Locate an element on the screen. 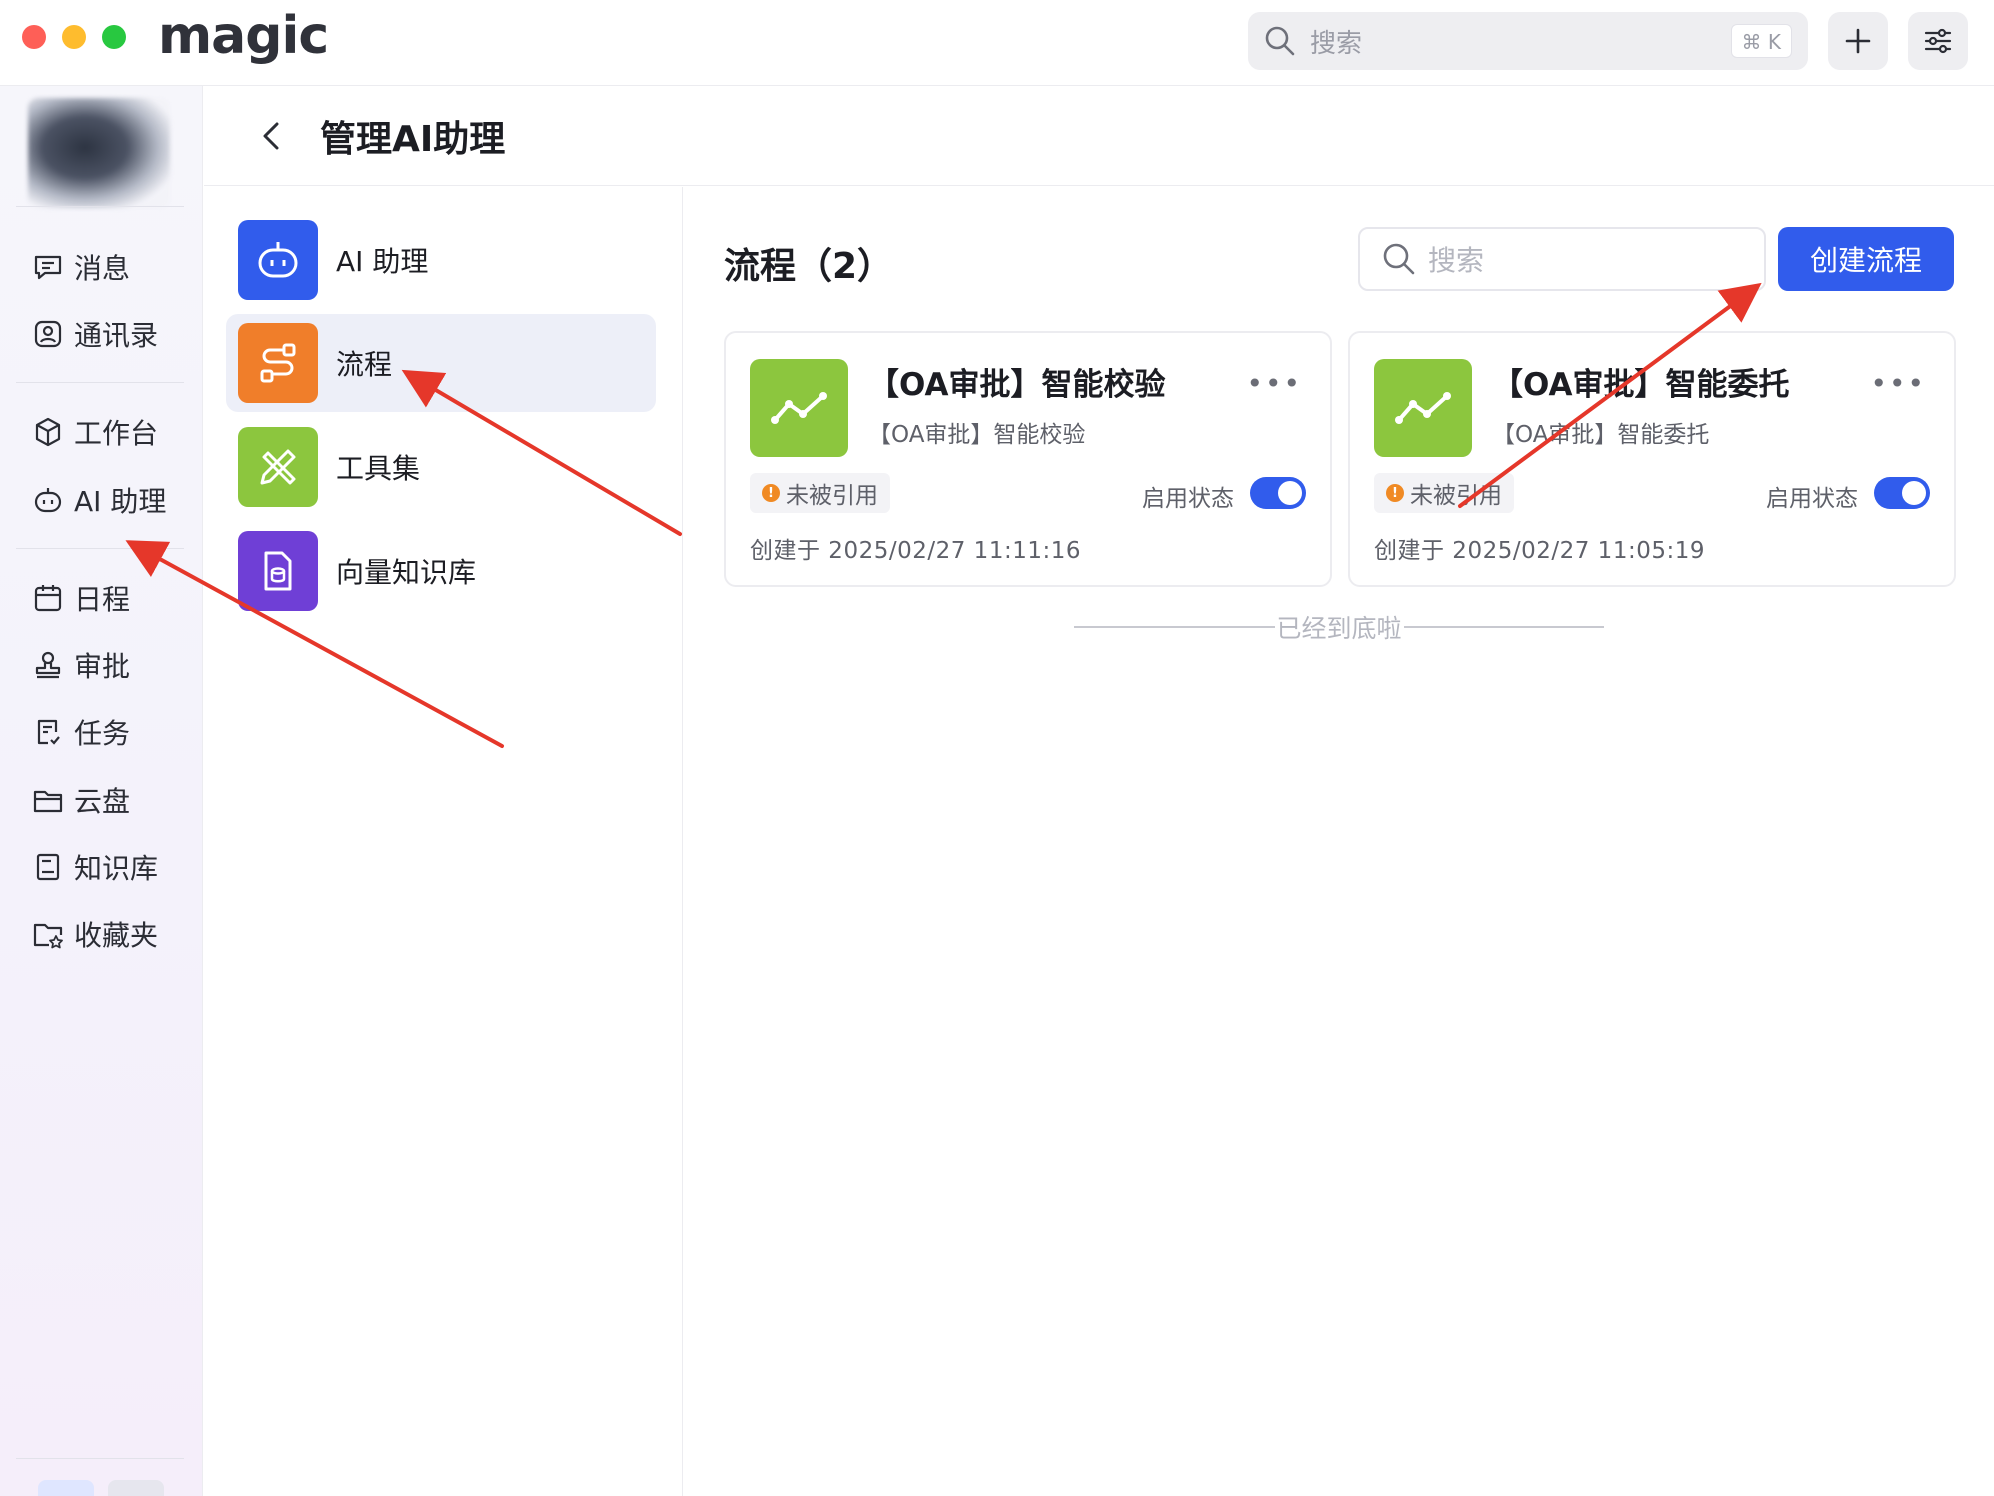 Image resolution: width=1994 pixels, height=1496 pixels. nav-item-label: 日程 is located at coordinates (102, 599).